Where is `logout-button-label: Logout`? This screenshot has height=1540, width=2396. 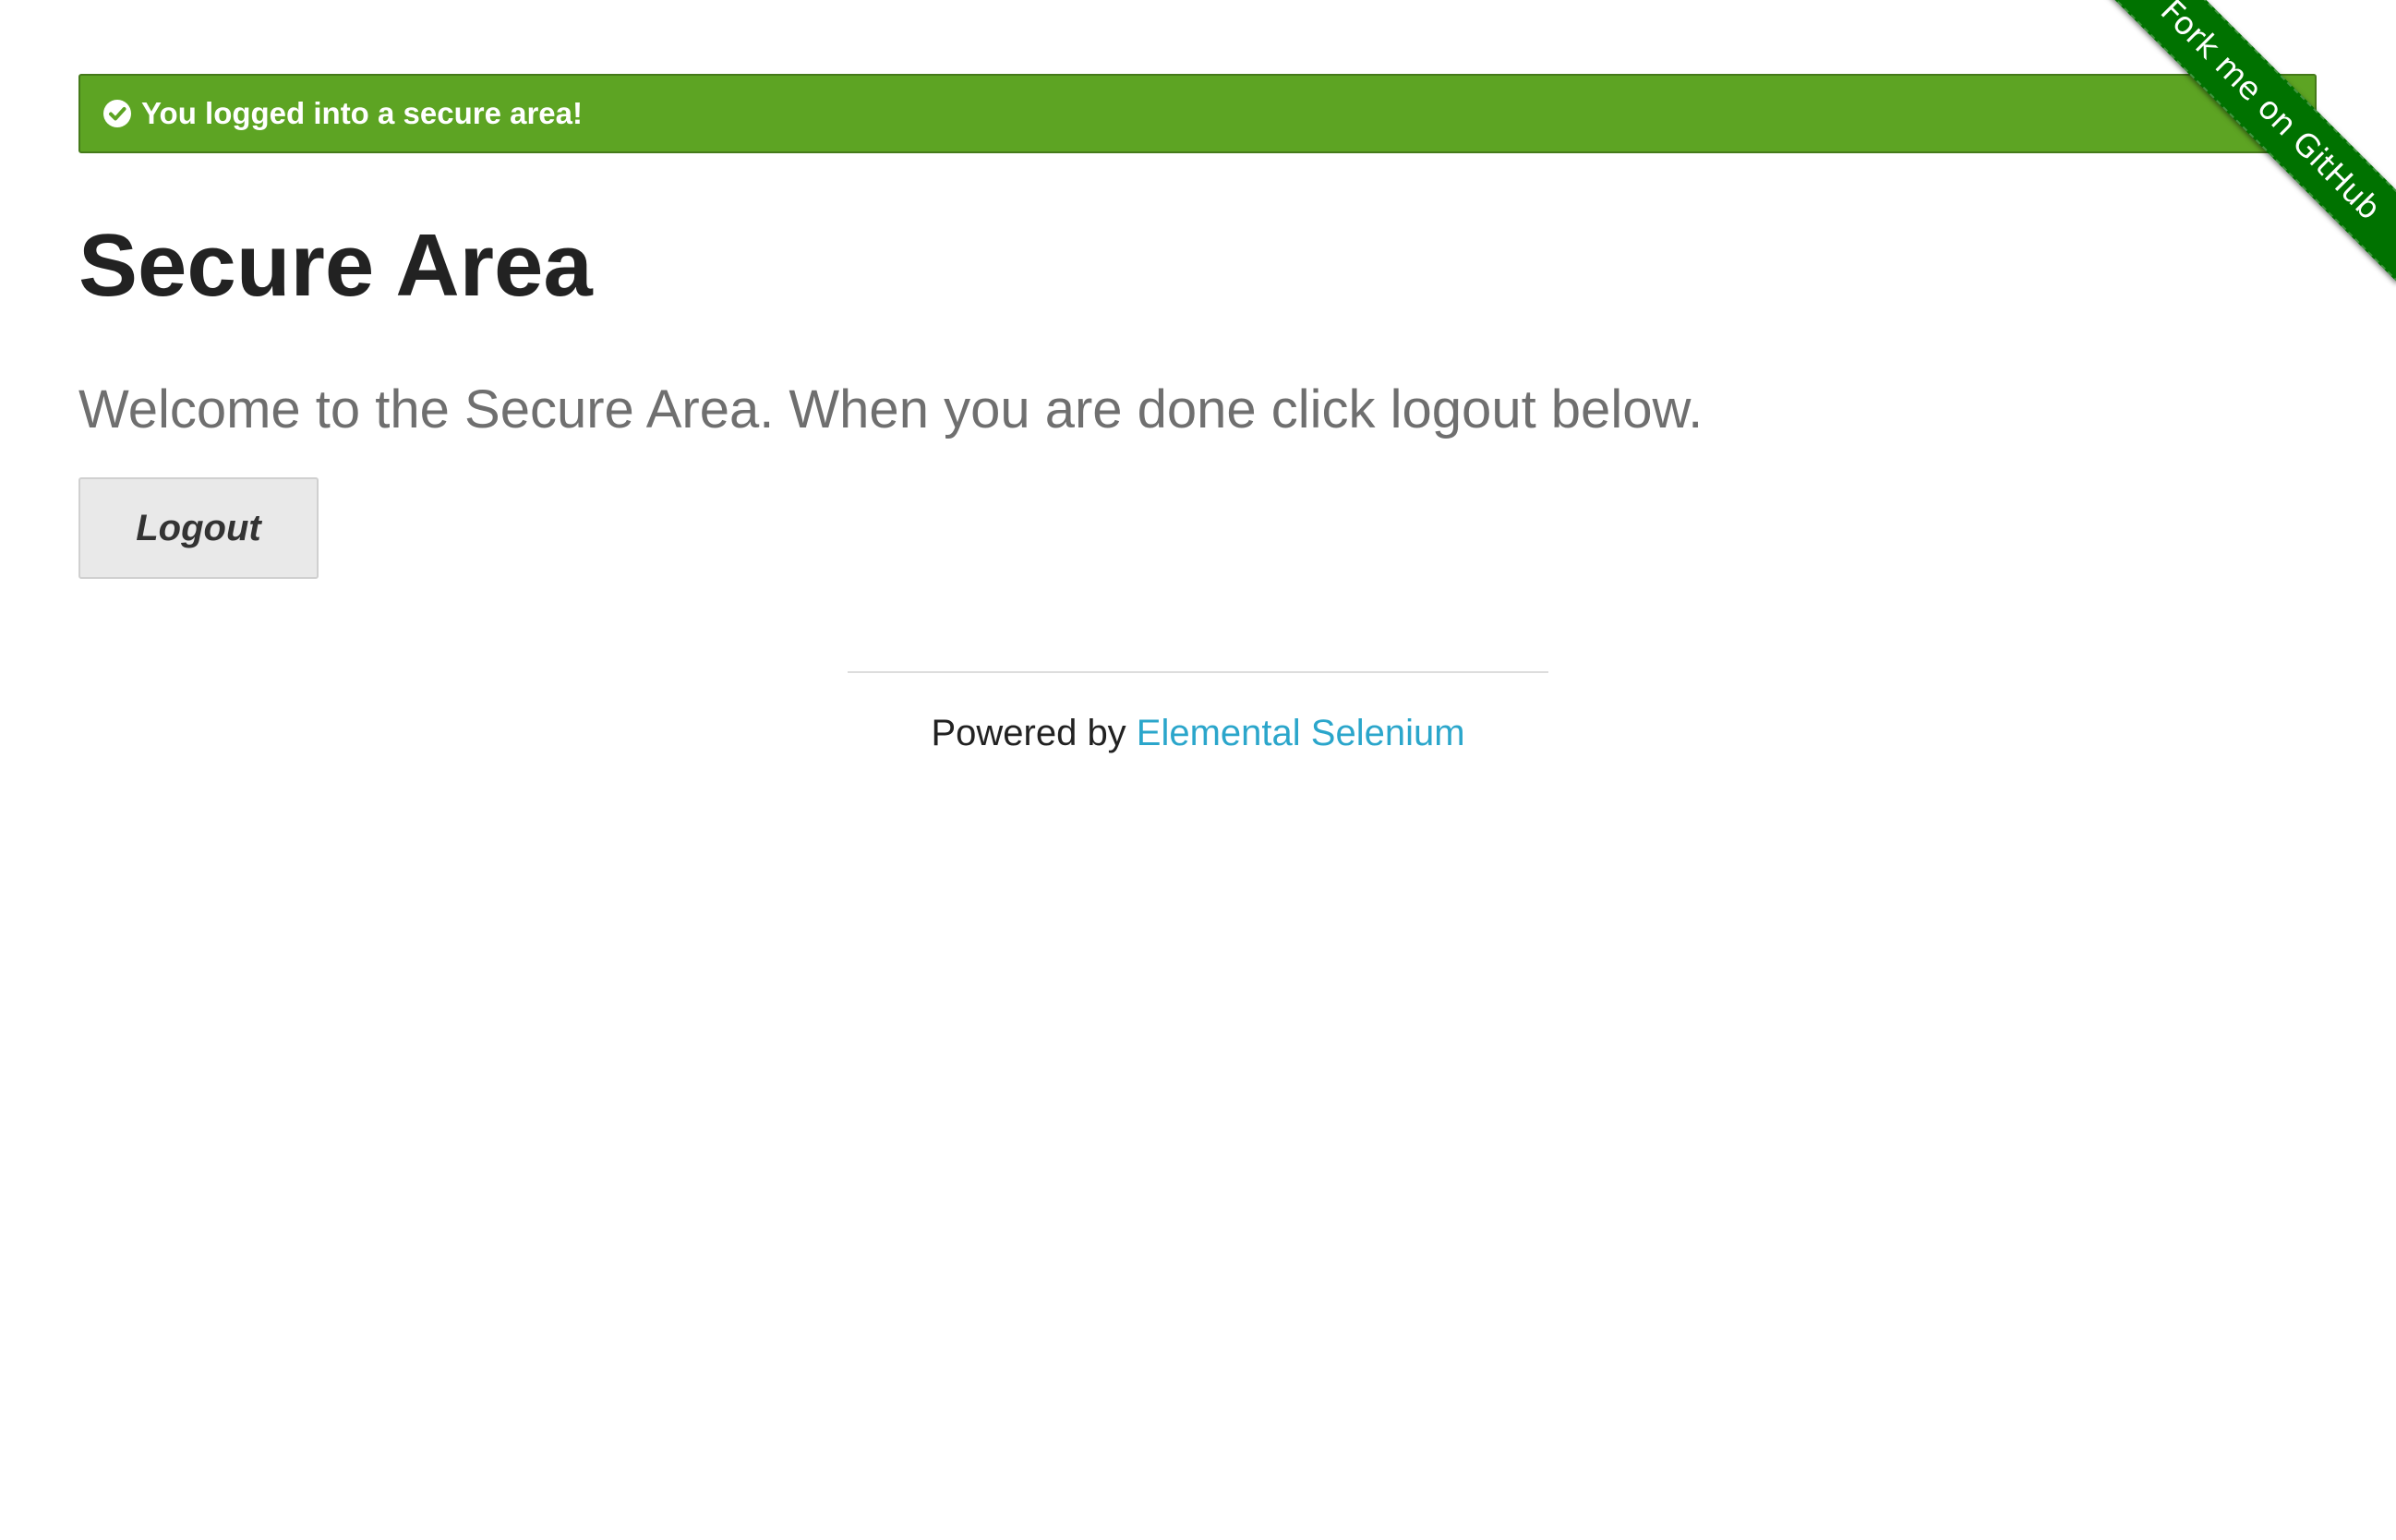
logout-button-label: Logout is located at coordinates (198, 527).